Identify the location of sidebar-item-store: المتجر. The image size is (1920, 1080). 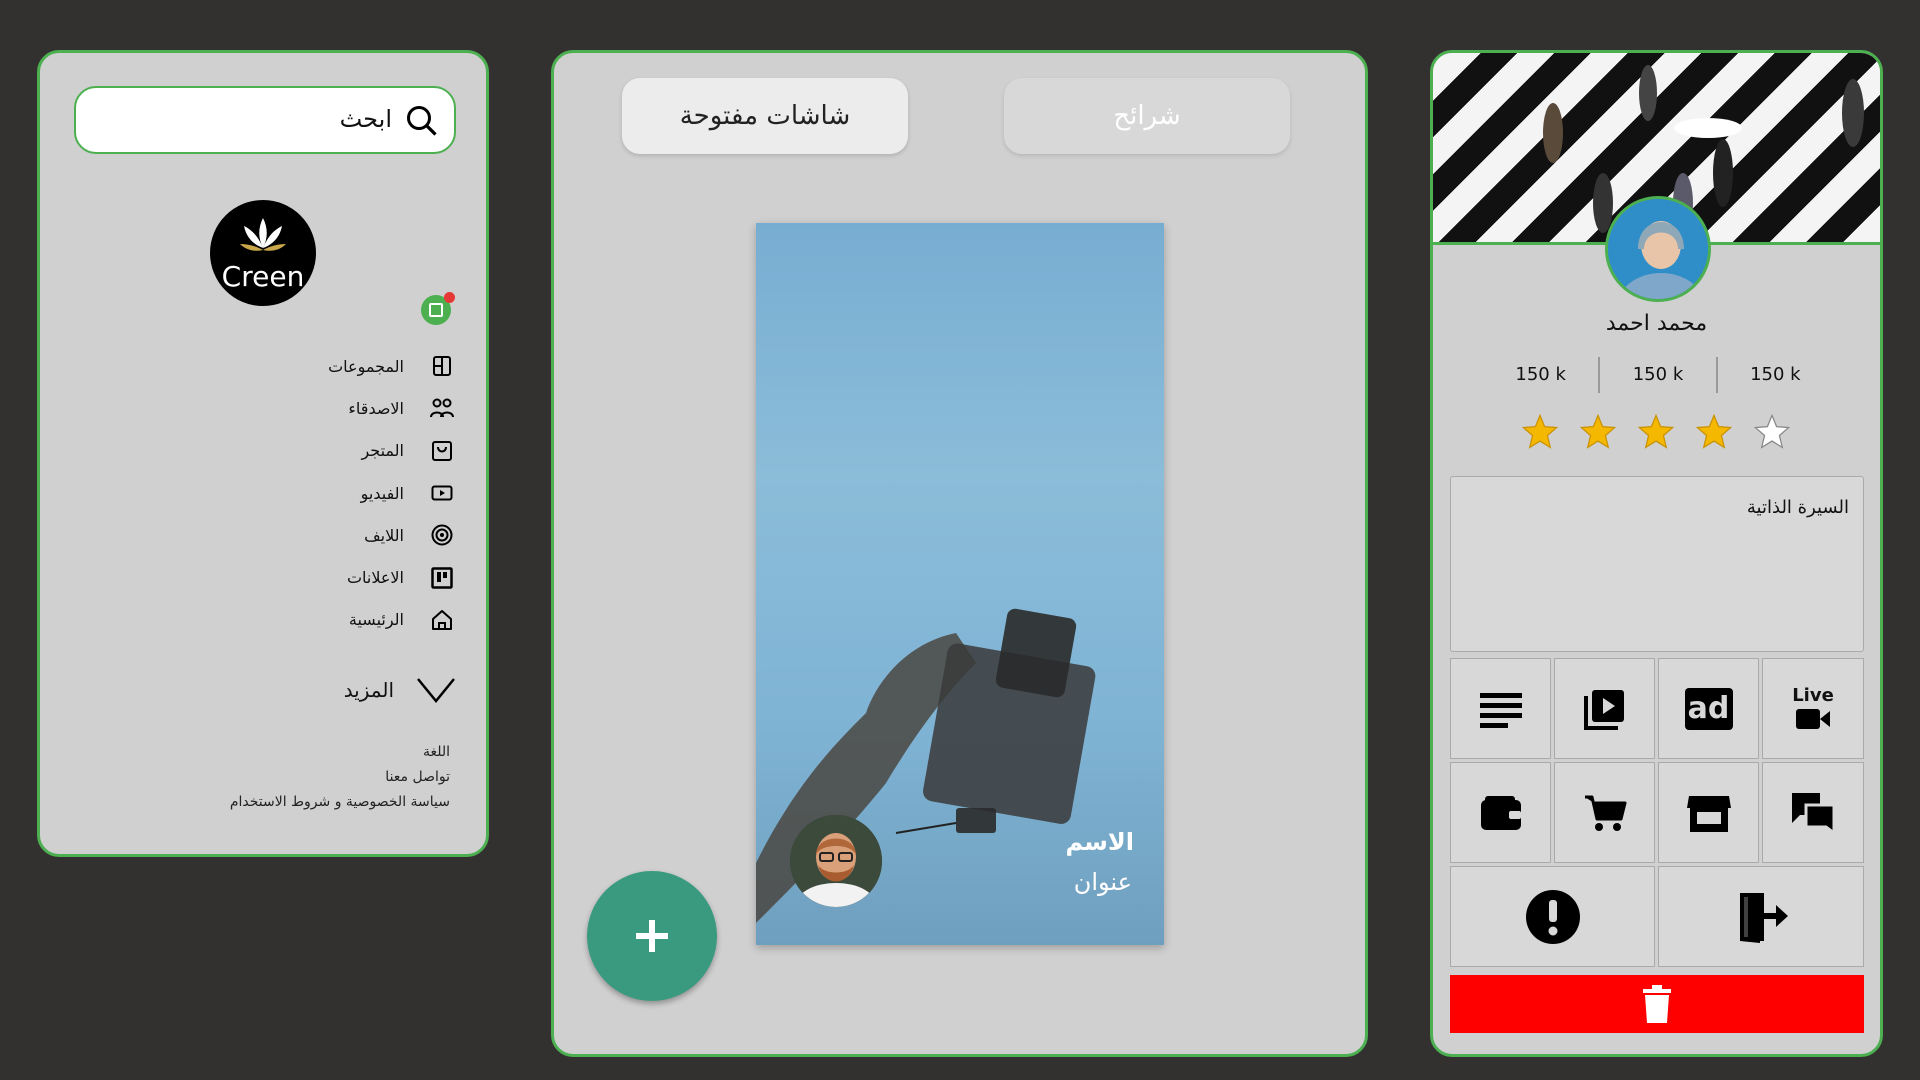
(304, 451).